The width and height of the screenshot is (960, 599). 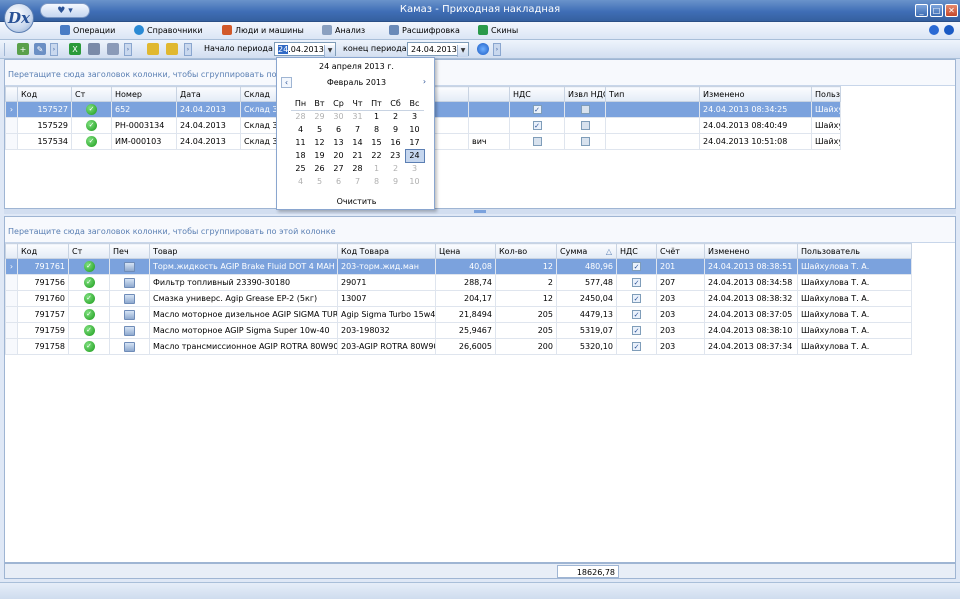 I want to click on calendar-day: 23, so click(x=395, y=155).